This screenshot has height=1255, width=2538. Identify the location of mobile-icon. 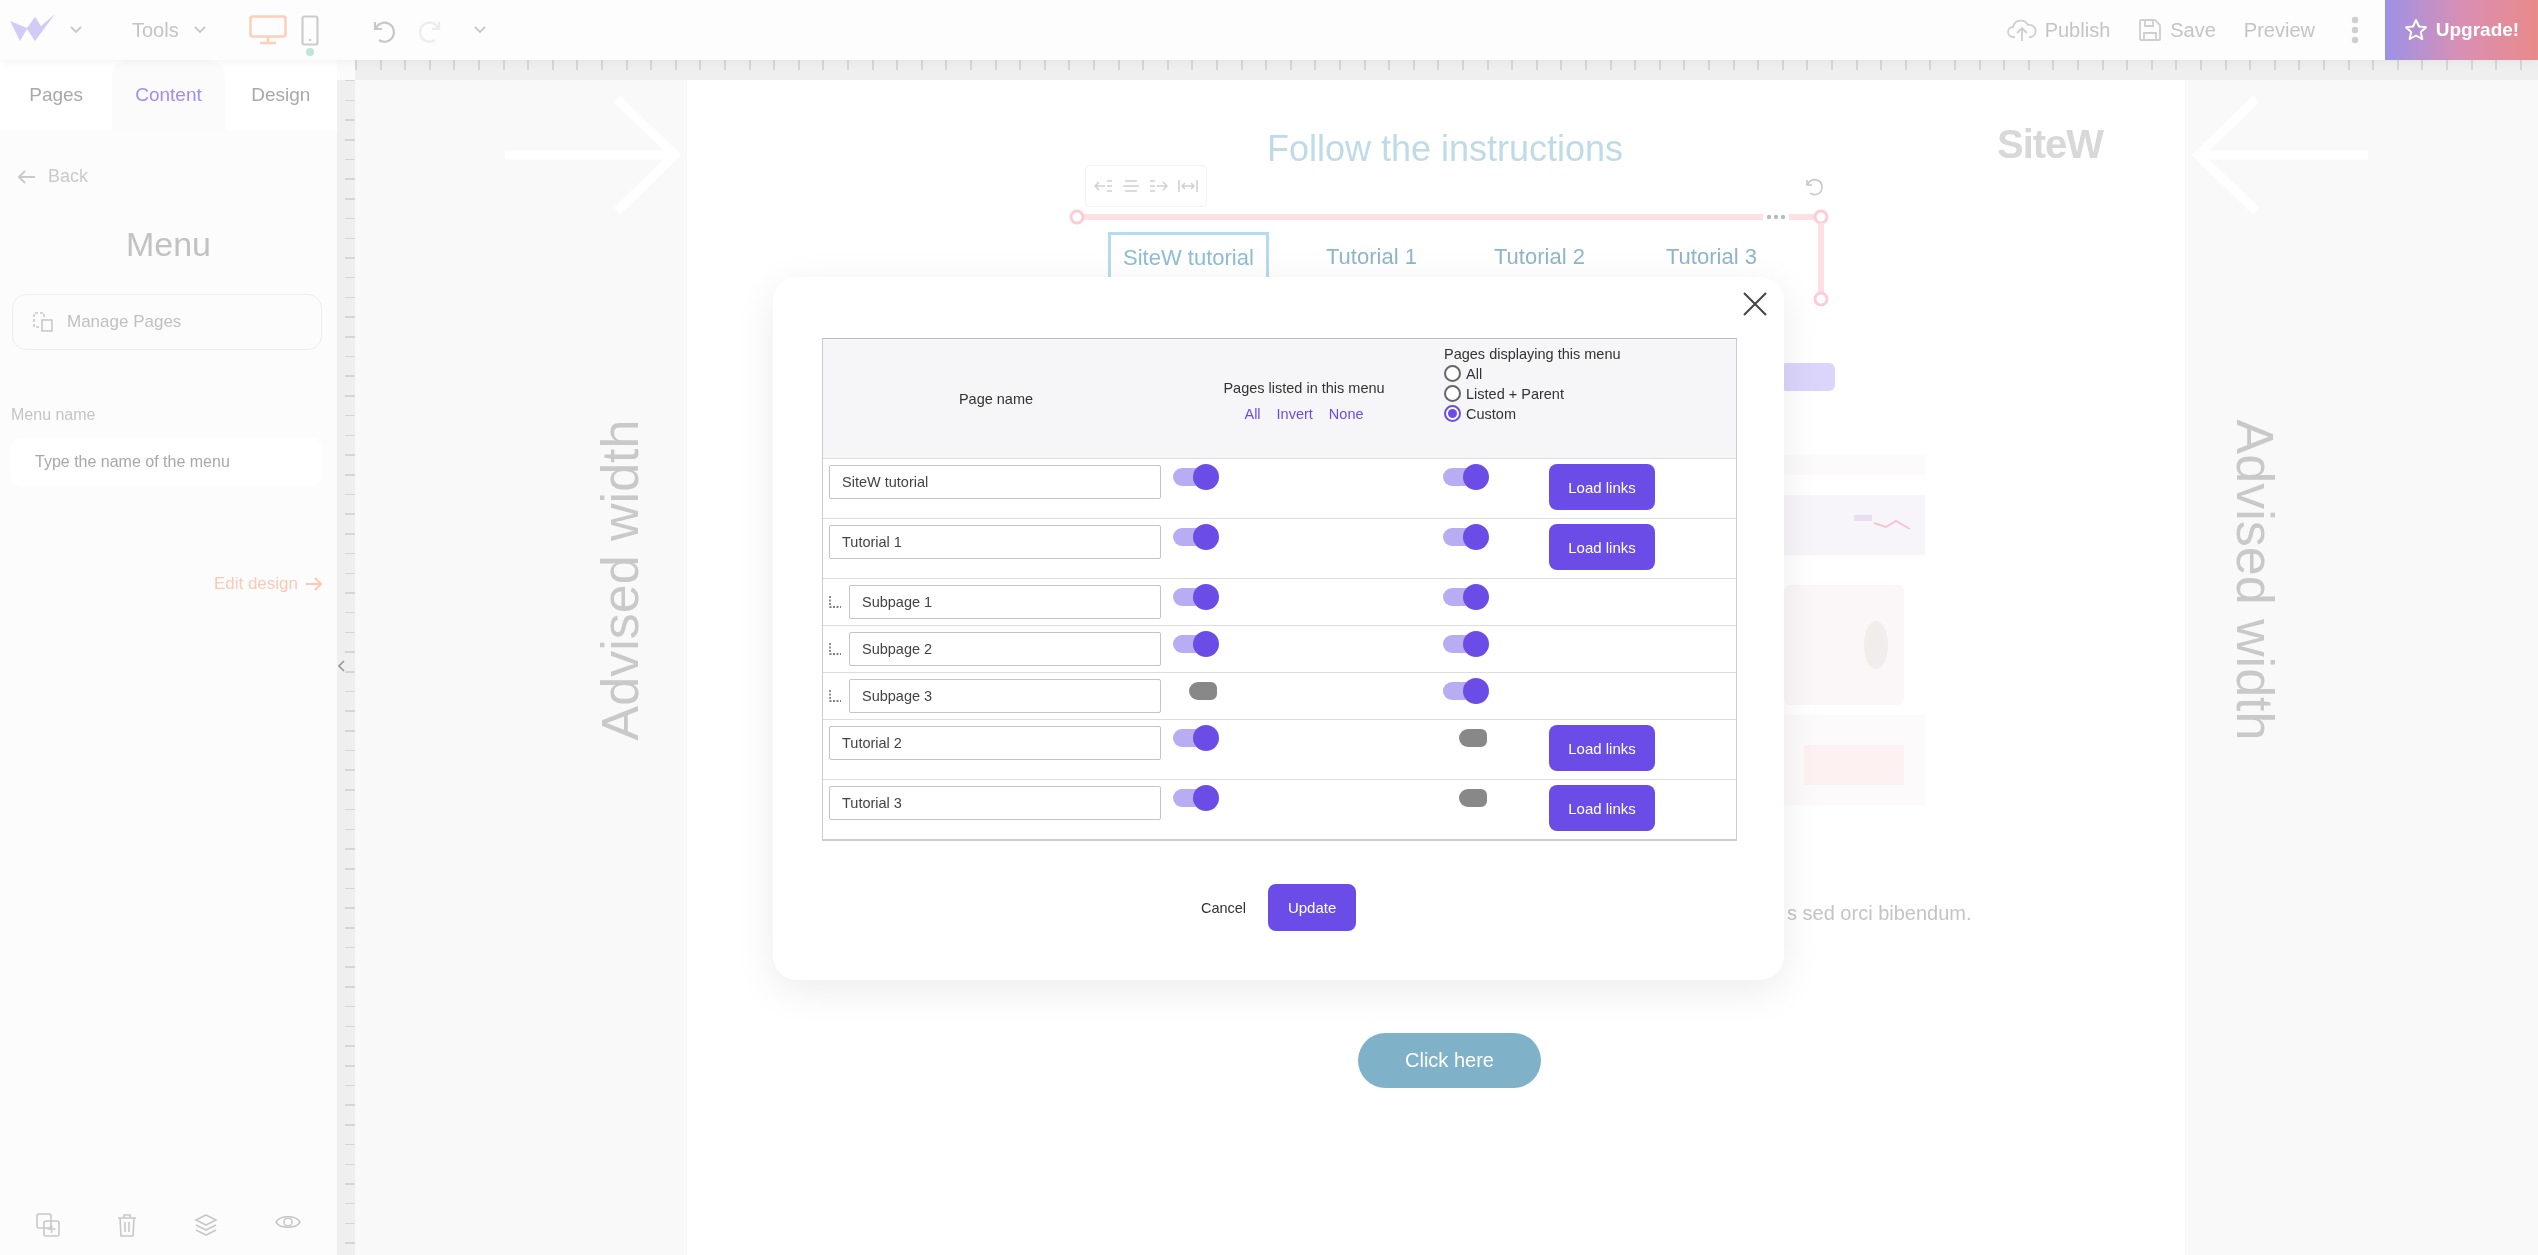
(309, 36).